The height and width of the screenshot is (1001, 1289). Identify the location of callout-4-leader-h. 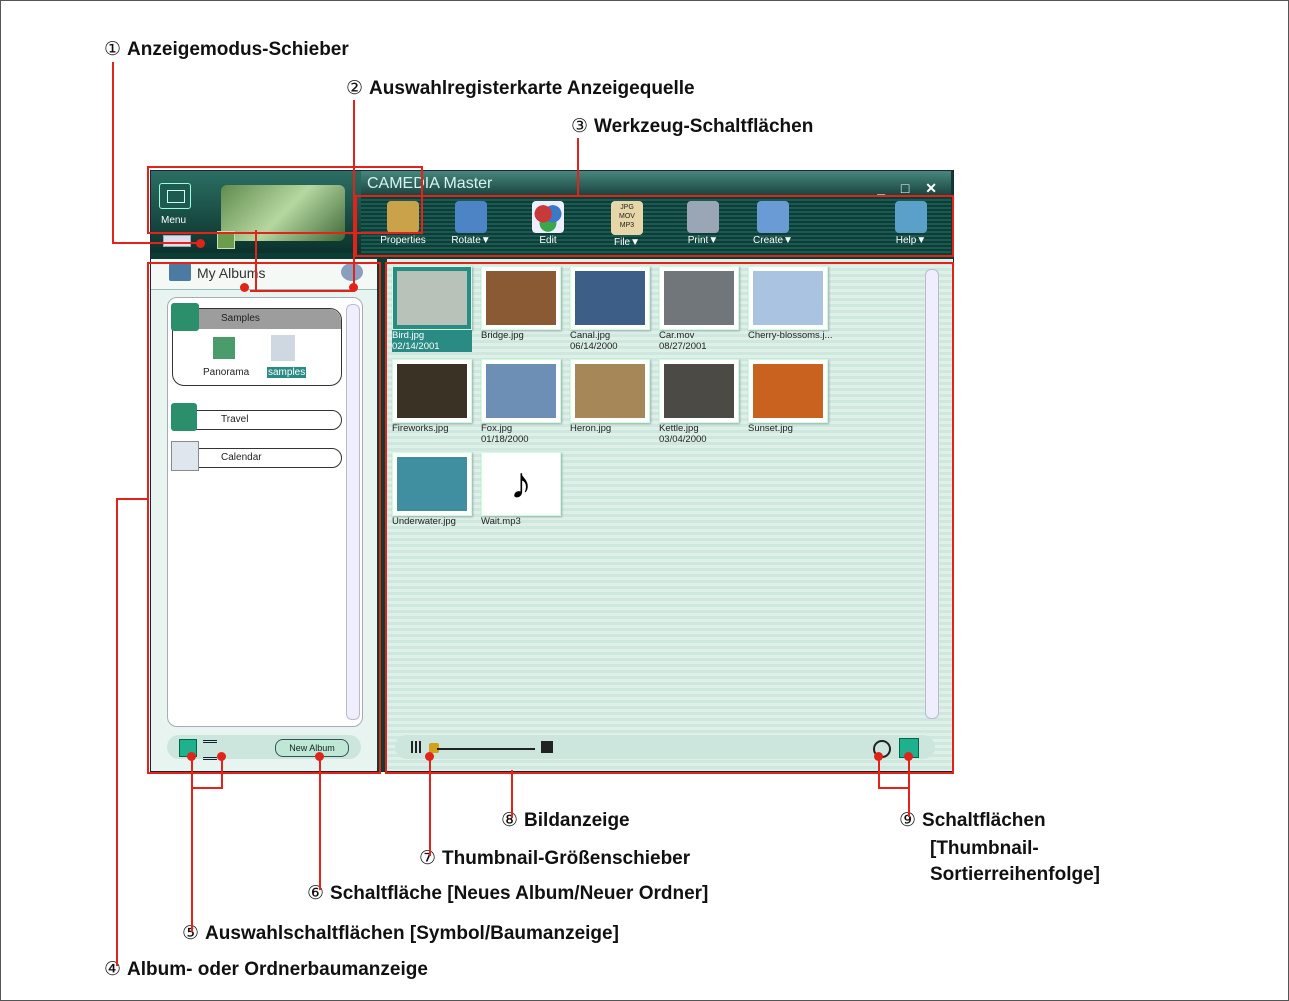
(132, 499).